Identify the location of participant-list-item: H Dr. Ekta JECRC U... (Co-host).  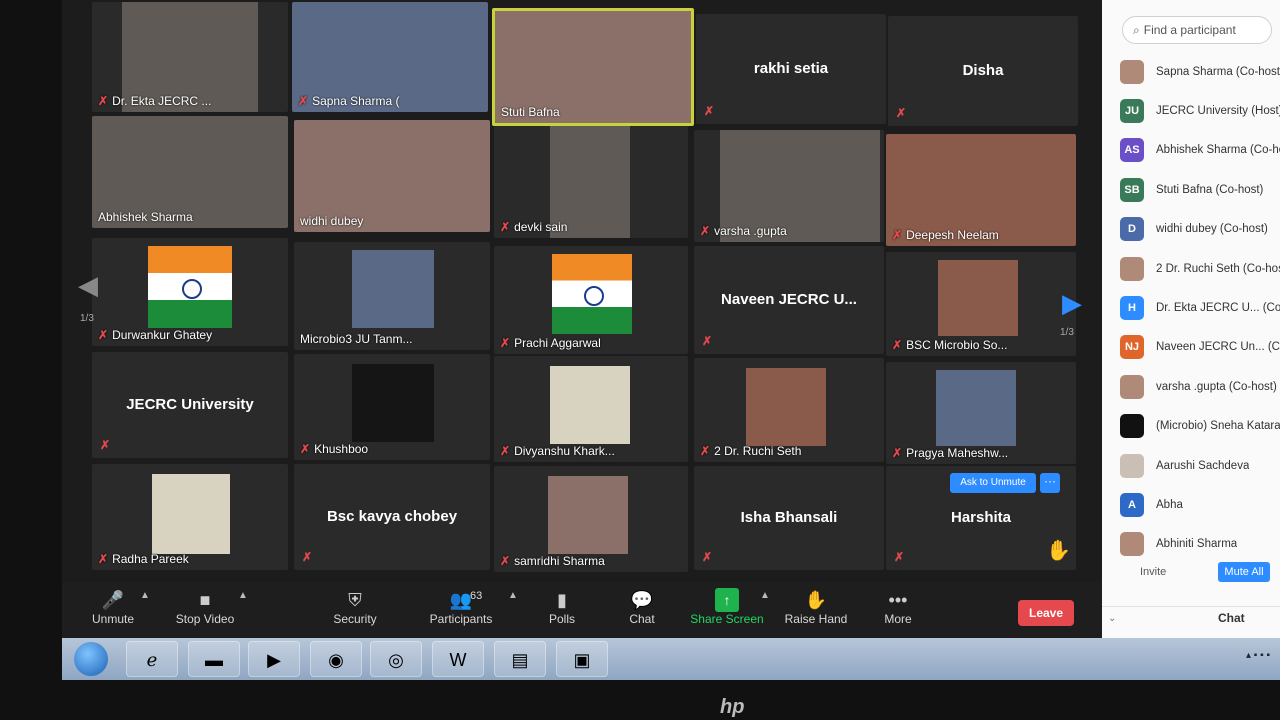
(1200, 307).